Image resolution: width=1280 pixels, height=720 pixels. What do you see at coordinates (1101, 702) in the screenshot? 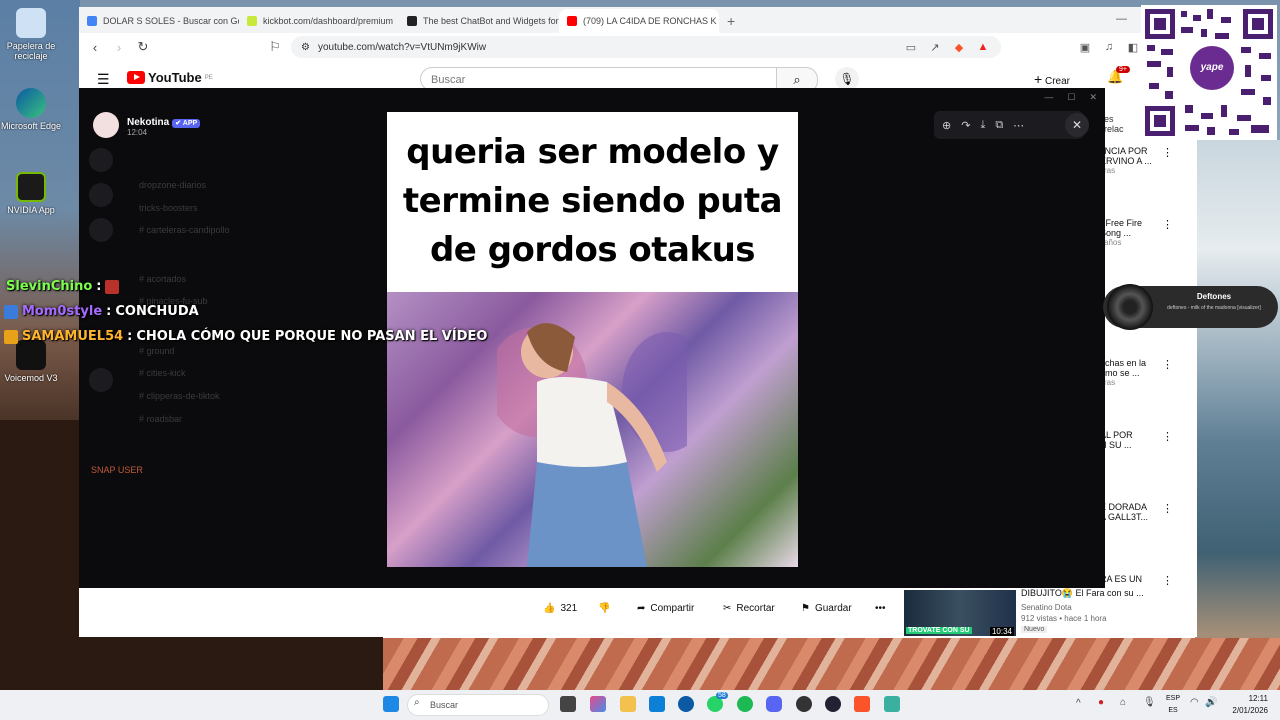
I see `tray-app-icon: ●` at bounding box center [1101, 702].